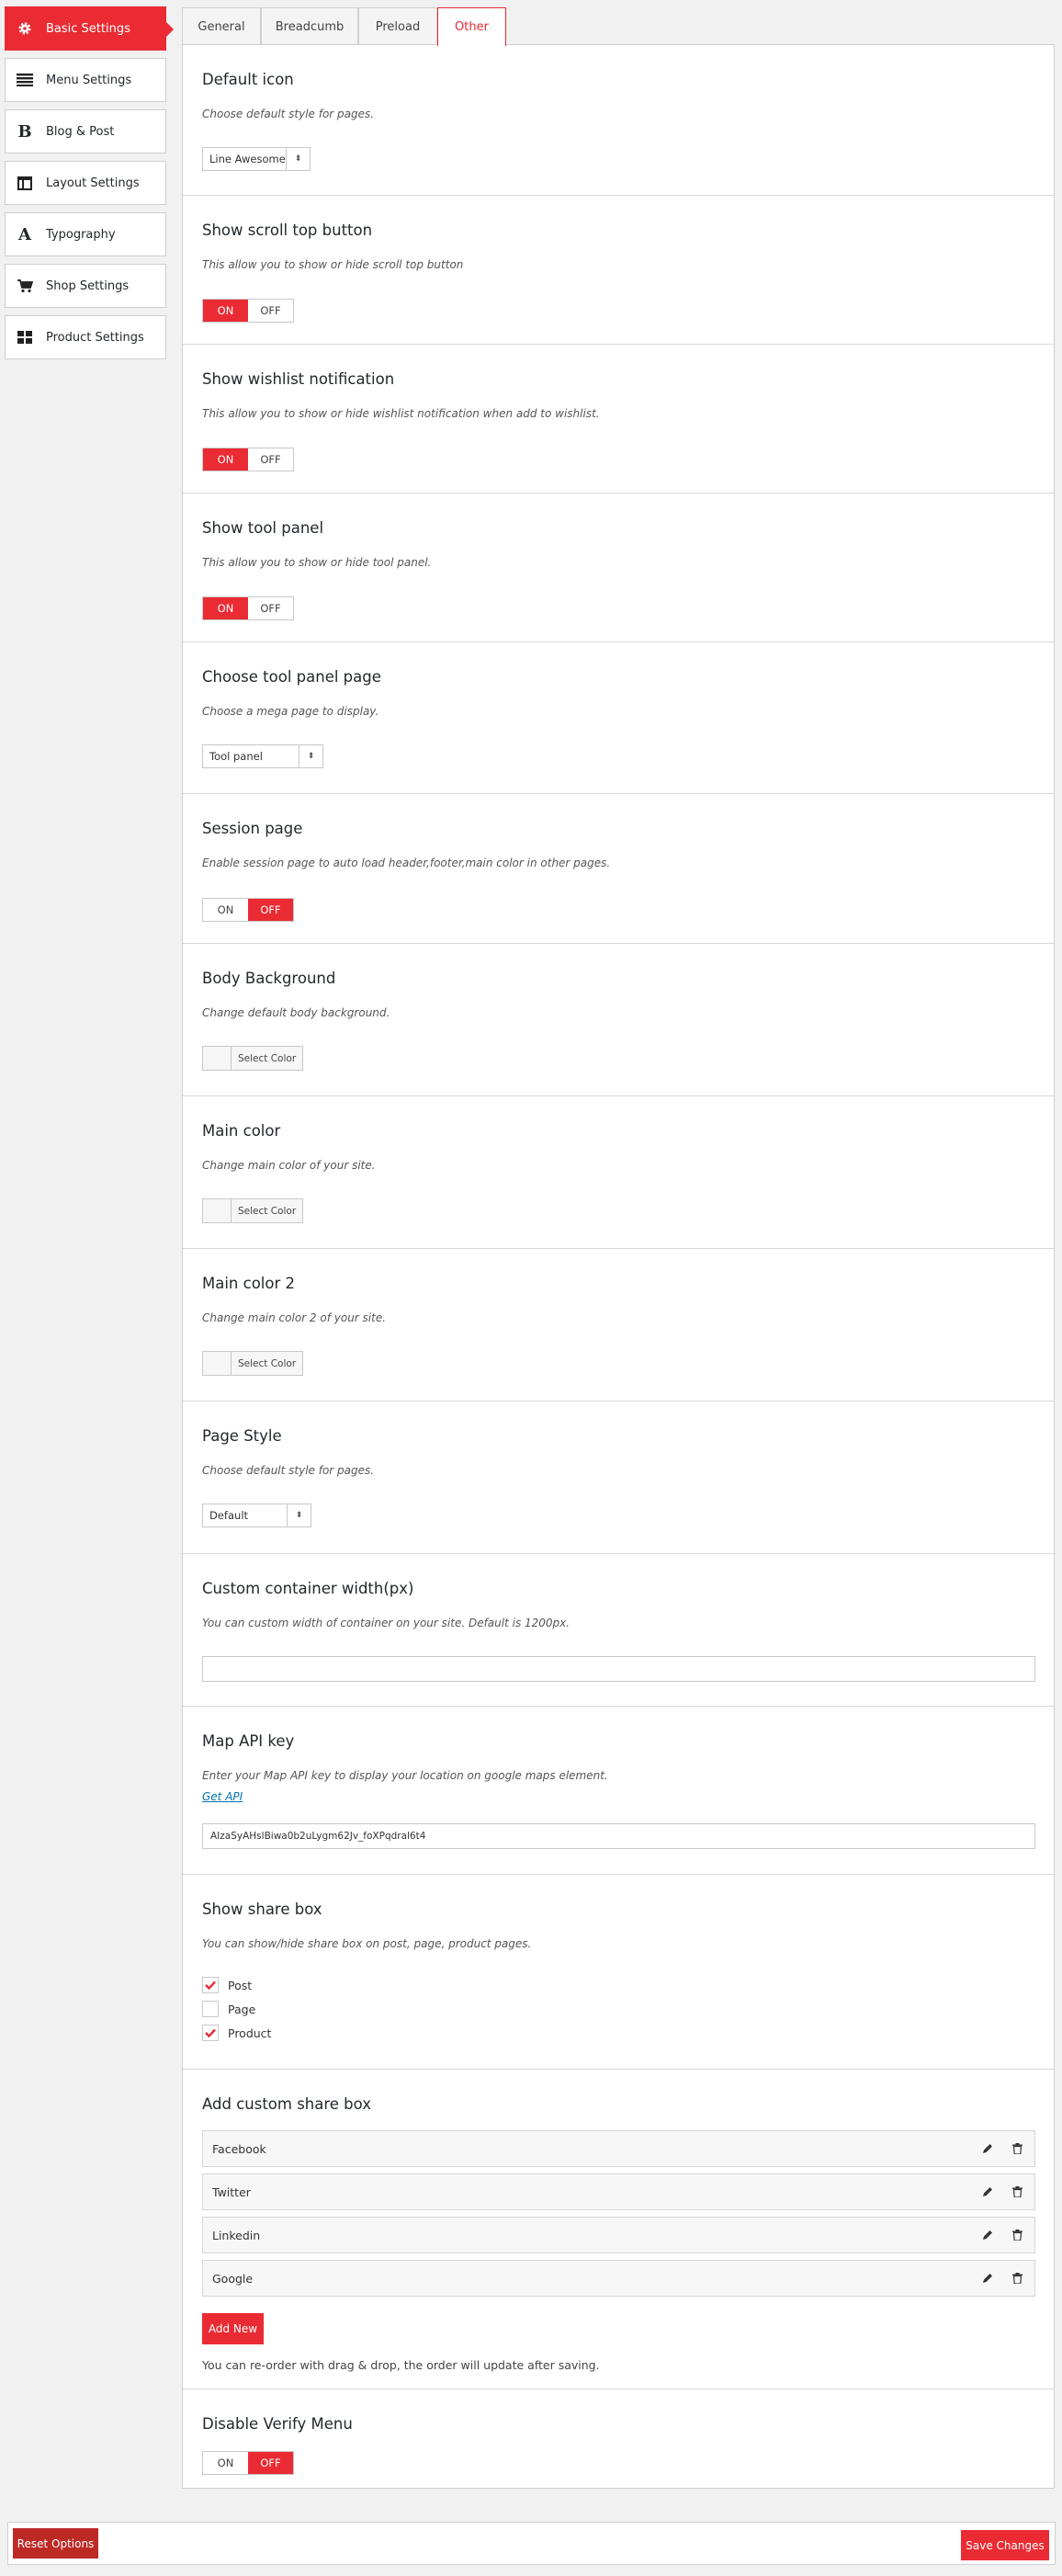 The width and height of the screenshot is (1062, 2576). I want to click on share-item-google: Google, so click(618, 2278).